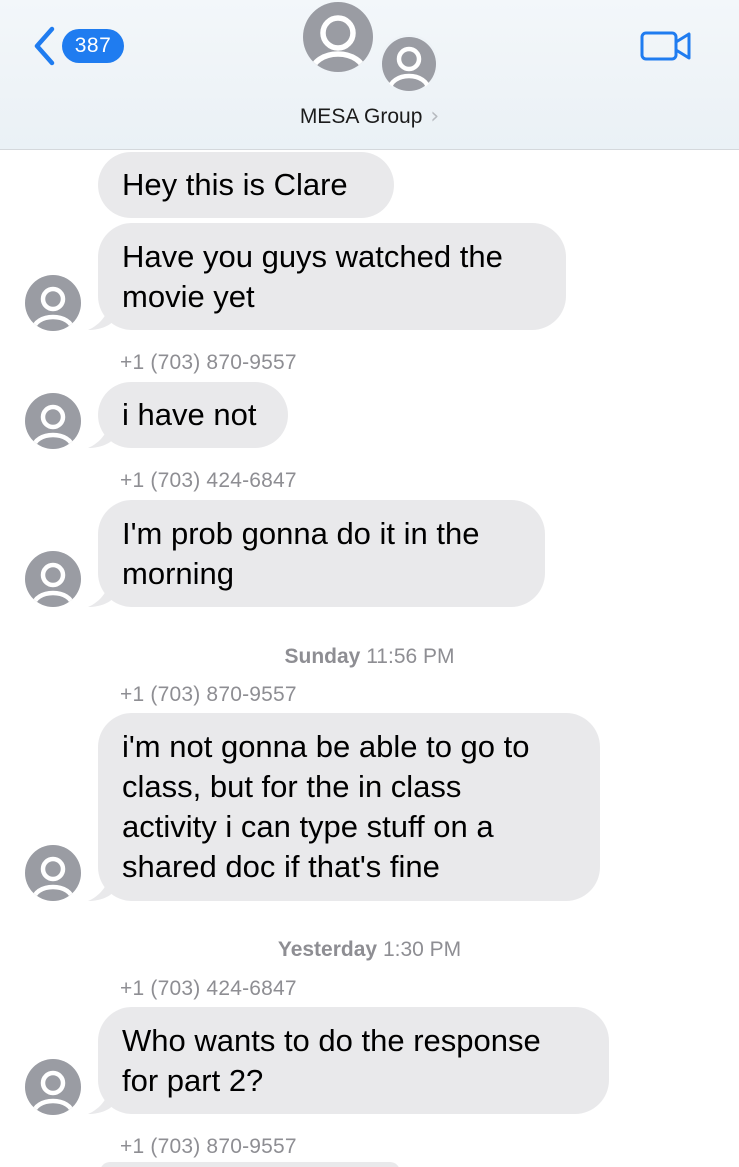 This screenshot has height=1167, width=739. I want to click on message-text: class, but for the in class, so click(292, 786).